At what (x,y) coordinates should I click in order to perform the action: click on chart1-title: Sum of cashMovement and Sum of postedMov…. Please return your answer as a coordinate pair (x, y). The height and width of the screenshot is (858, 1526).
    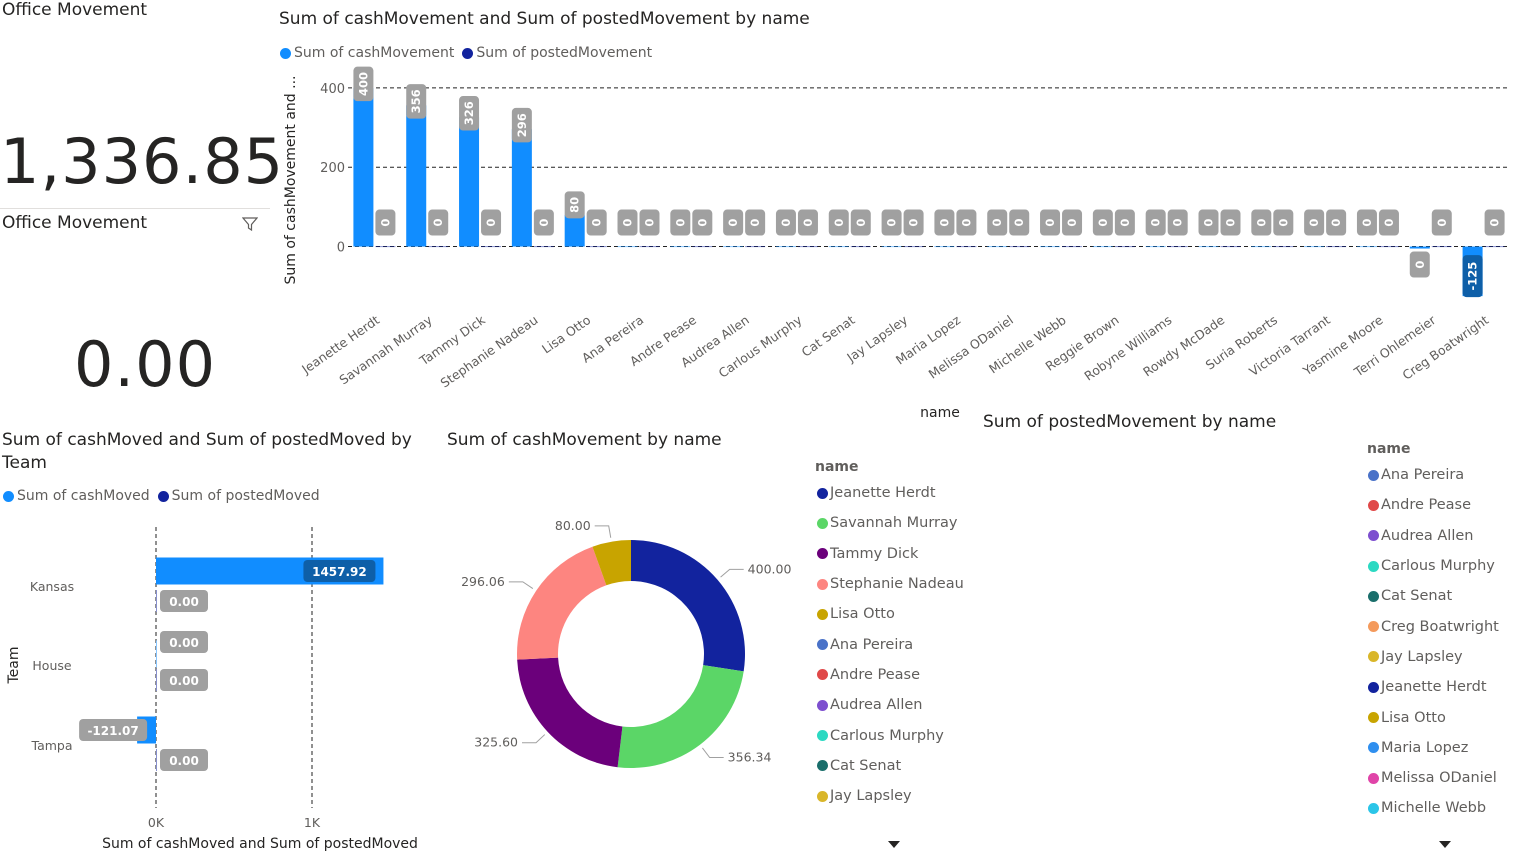
    Looking at the image, I should click on (544, 19).